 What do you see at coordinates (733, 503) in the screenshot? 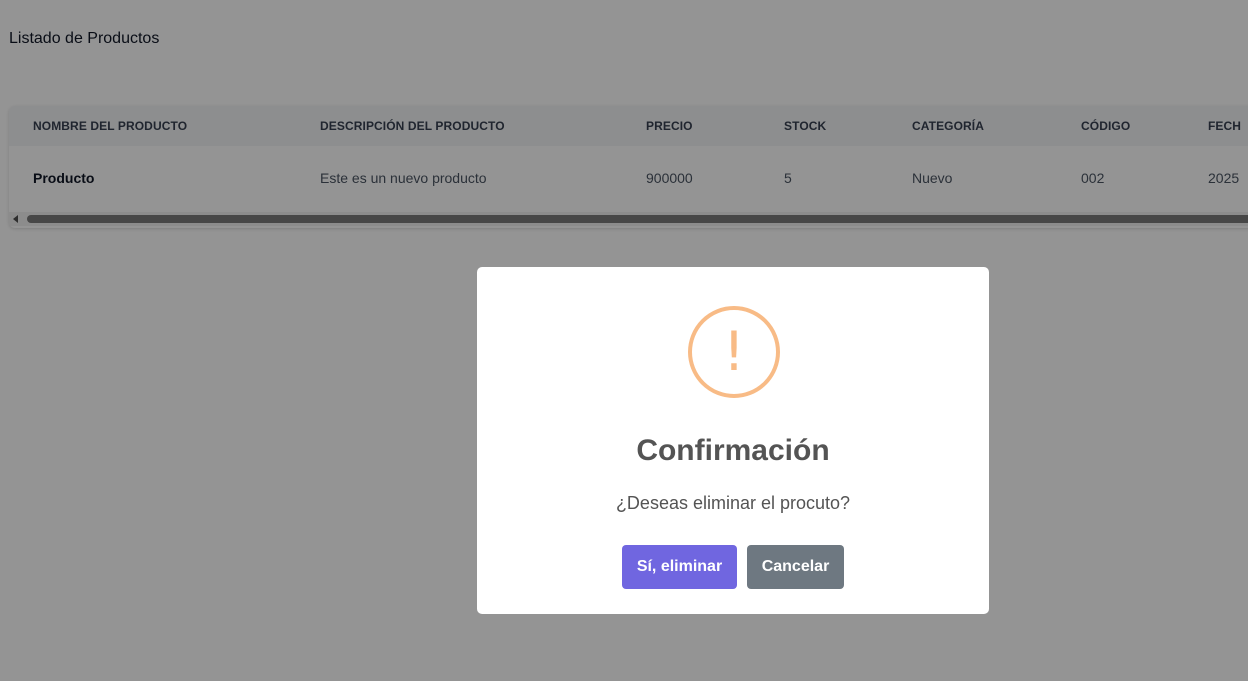
I see `dialog-message: ¿Deseas eliminar el procuto?` at bounding box center [733, 503].